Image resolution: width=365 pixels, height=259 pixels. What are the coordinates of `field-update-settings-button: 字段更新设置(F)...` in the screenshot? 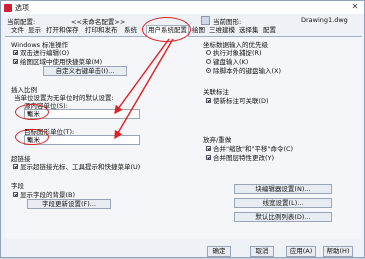 It's located at (69, 204).